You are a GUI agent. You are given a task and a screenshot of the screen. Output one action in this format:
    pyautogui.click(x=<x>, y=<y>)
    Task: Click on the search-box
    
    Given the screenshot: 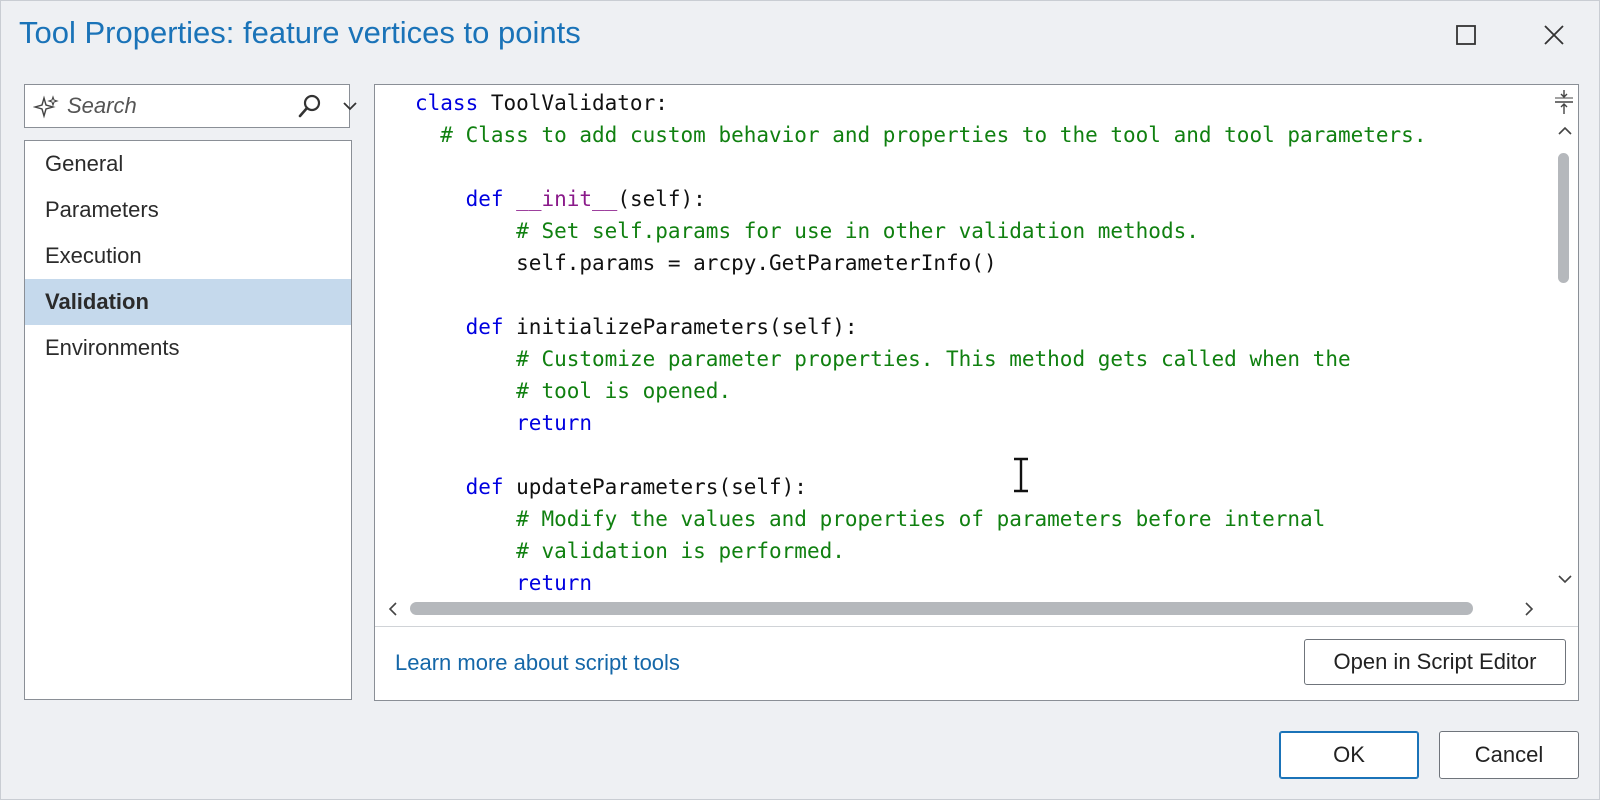 What is the action you would take?
    pyautogui.click(x=190, y=106)
    